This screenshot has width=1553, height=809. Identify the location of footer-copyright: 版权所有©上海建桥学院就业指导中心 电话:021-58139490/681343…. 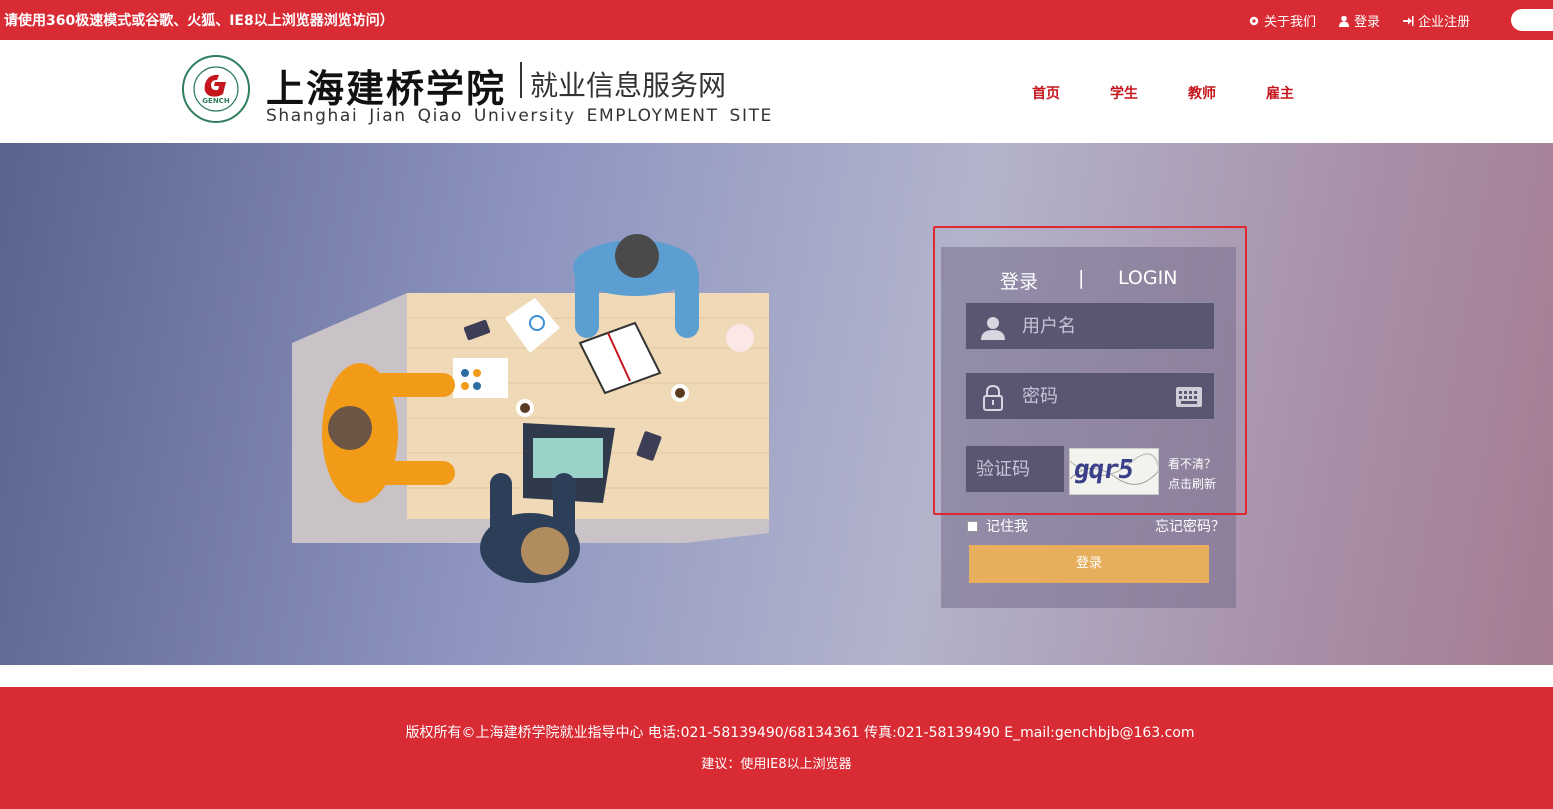
(800, 733).